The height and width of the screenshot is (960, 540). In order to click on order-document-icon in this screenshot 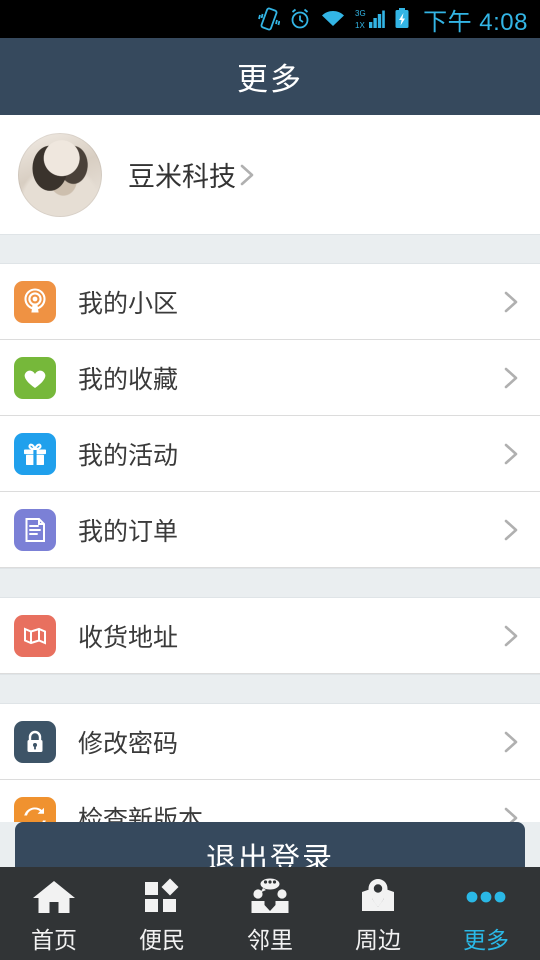, I will do `click(35, 529)`.